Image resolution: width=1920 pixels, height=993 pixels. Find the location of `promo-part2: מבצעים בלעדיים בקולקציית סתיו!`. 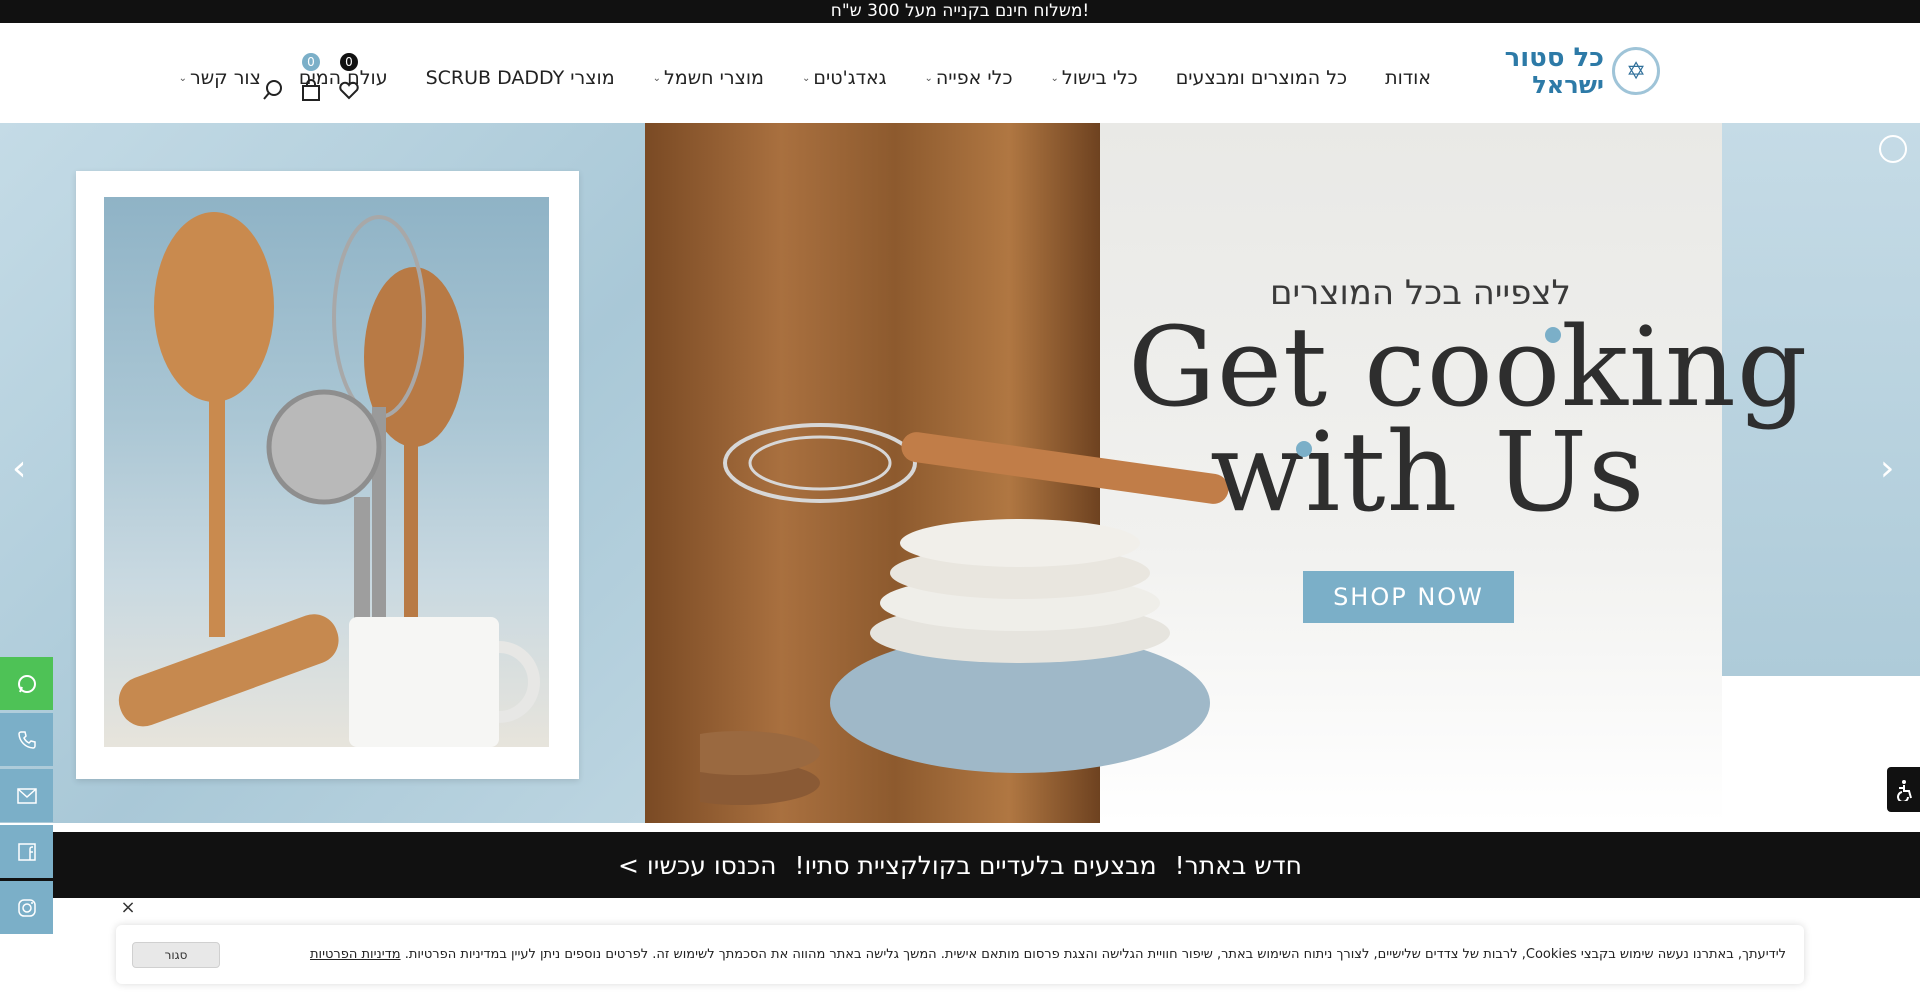

promo-part2: מבצעים בלעדיים בקולקציית סתיו! is located at coordinates (975, 865).